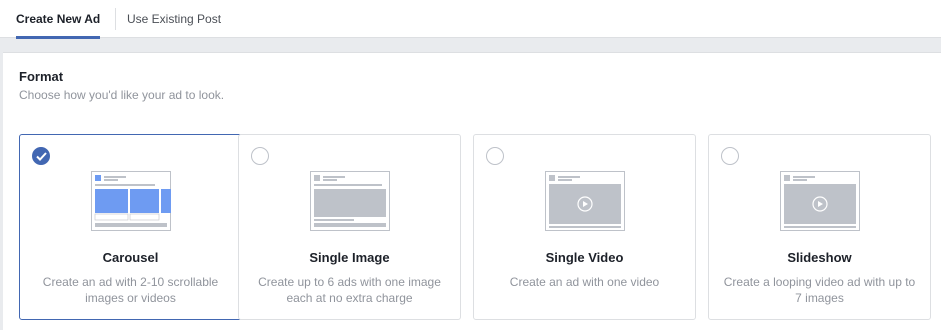 The width and height of the screenshot is (941, 330). What do you see at coordinates (122, 95) in the screenshot?
I see `format-subtitle: Choose how you'd like your ad to look.` at bounding box center [122, 95].